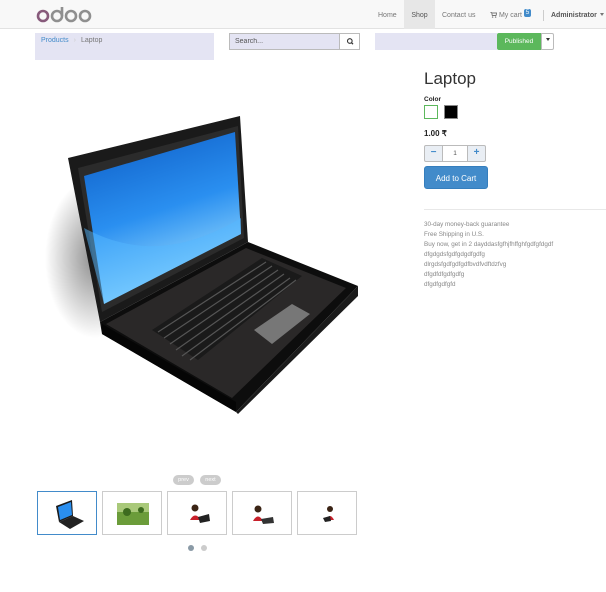 The width and height of the screenshot is (606, 592). I want to click on thumbnail-laptop, so click(67, 513).